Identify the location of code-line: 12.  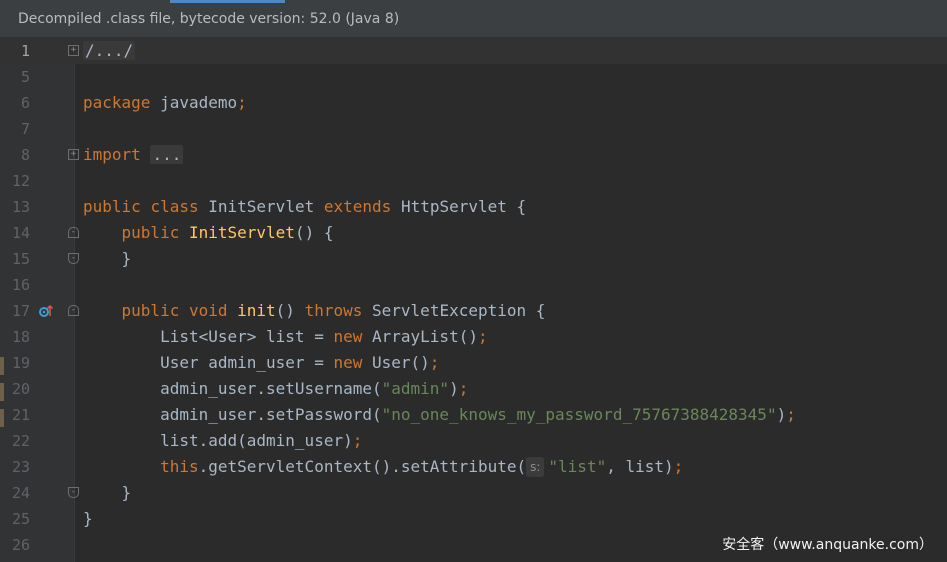
(473, 181).